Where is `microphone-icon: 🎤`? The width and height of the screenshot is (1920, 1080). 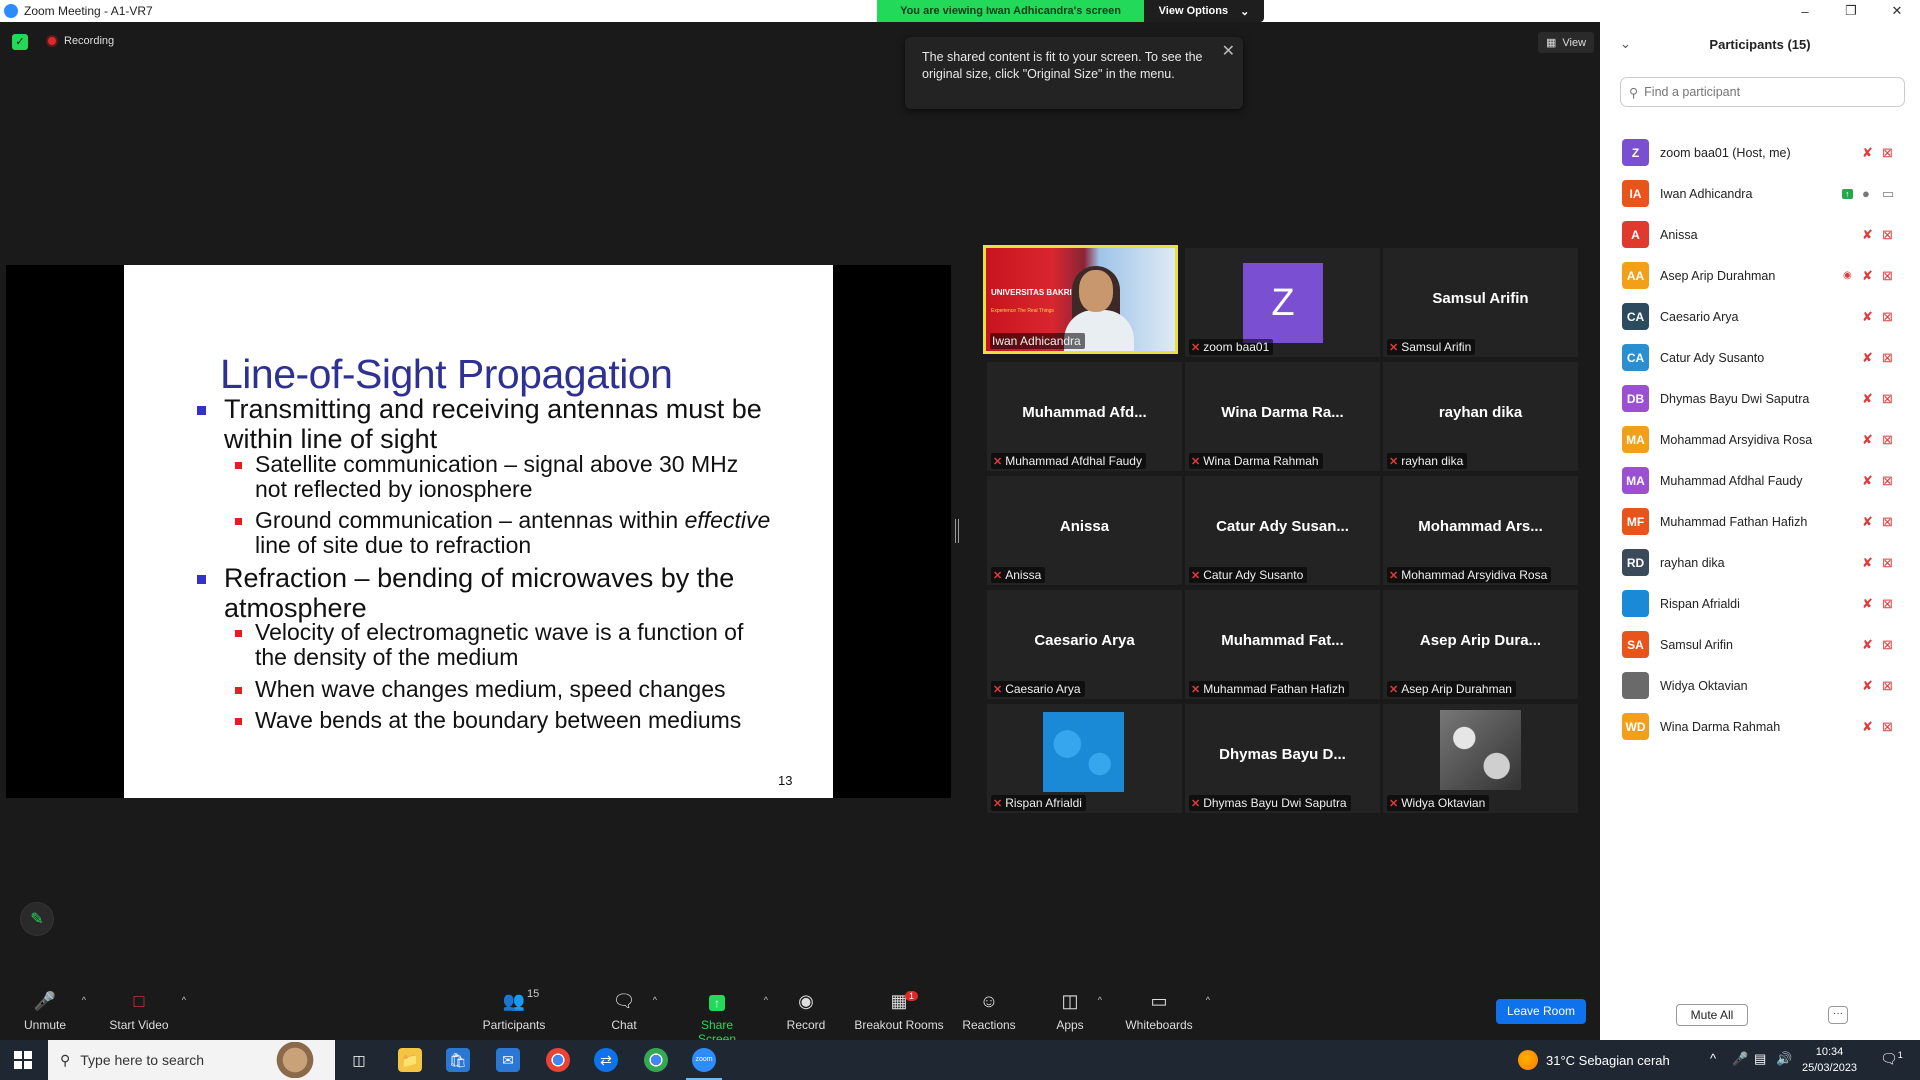 microphone-icon: 🎤 is located at coordinates (1740, 1059).